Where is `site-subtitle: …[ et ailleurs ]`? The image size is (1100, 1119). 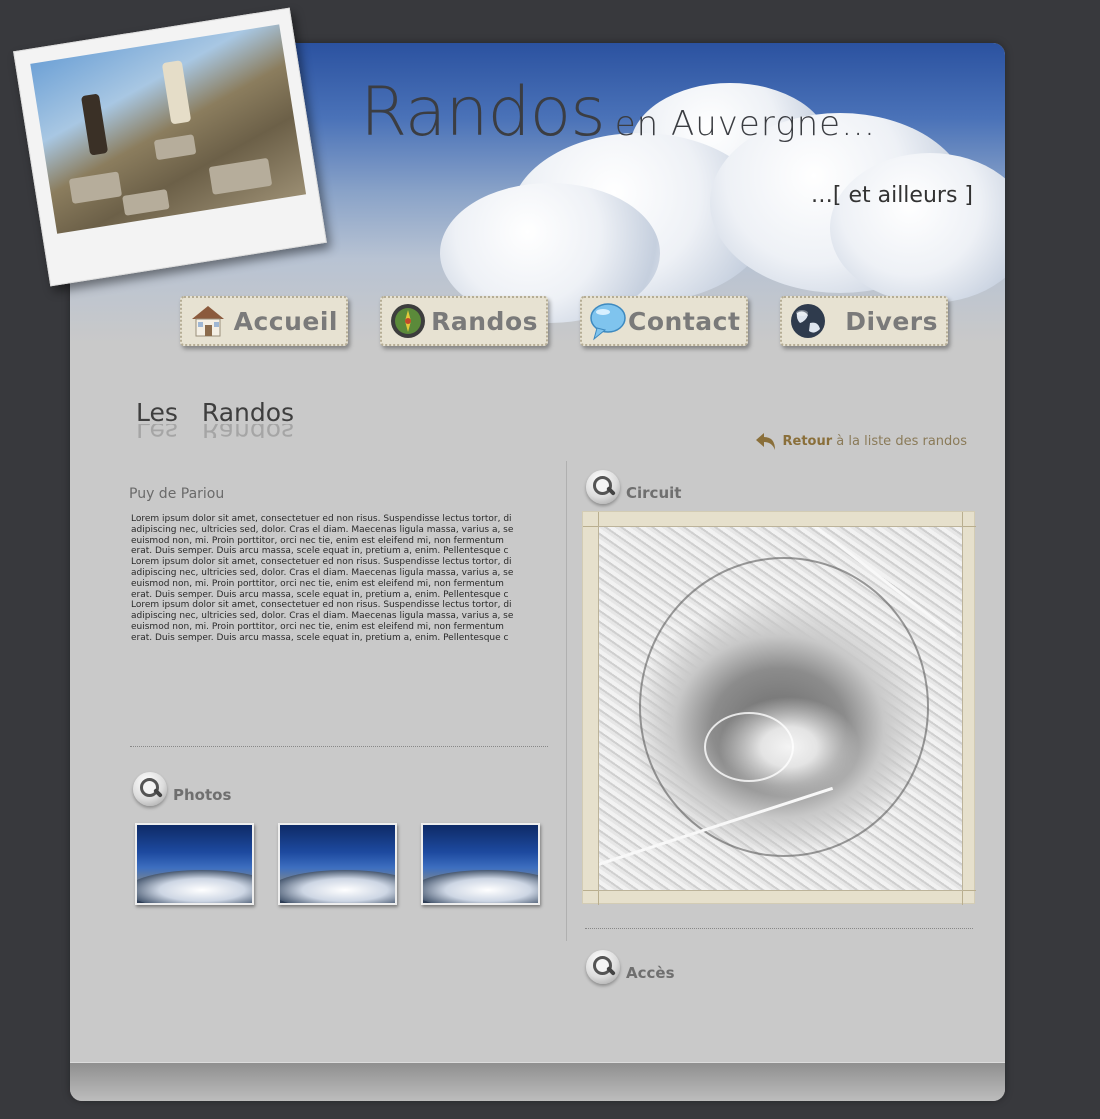 site-subtitle: …[ et ailleurs ] is located at coordinates (891, 195).